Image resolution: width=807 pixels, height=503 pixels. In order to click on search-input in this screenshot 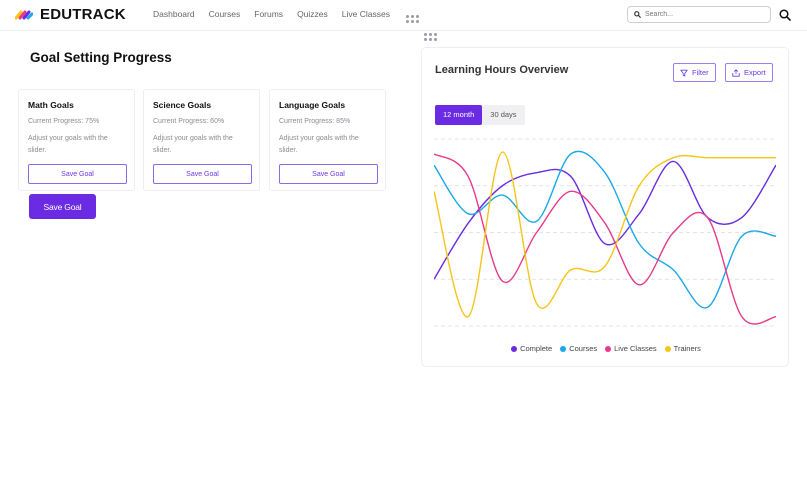, I will do `click(700, 14)`.